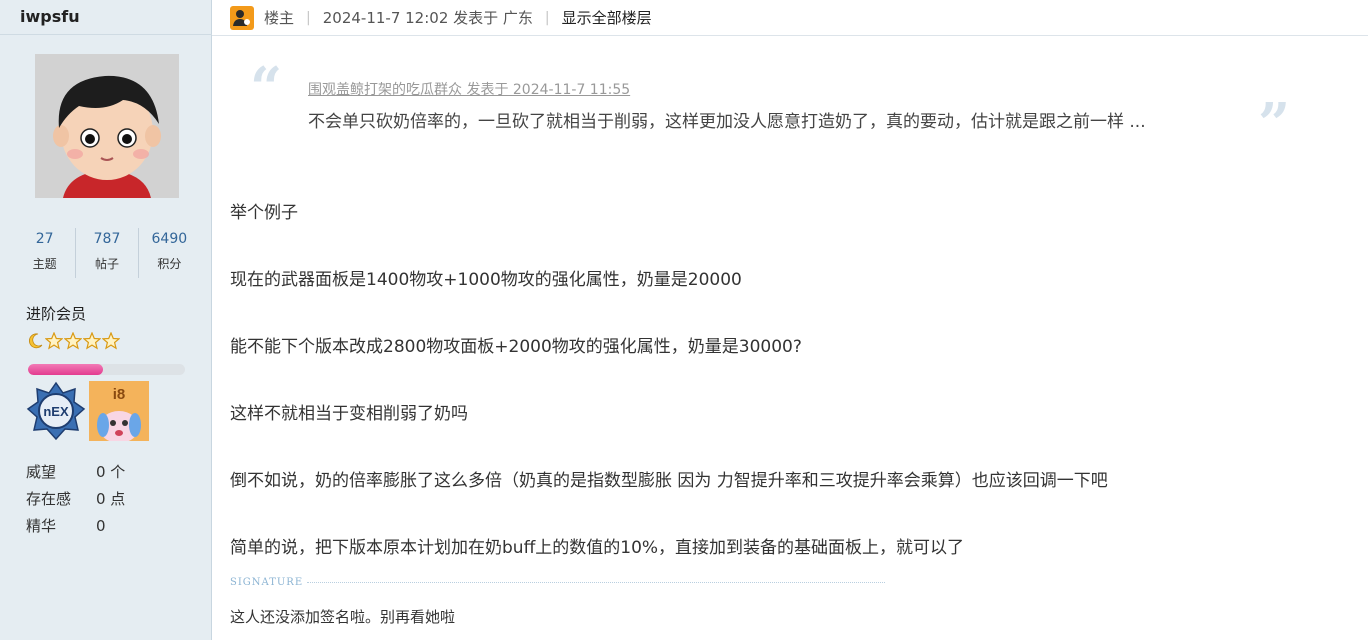 The width and height of the screenshot is (1368, 640). Describe the element at coordinates (349, 414) in the screenshot. I see `post-paragraph: 这样不就相当于变相削弱了奶吗` at that location.